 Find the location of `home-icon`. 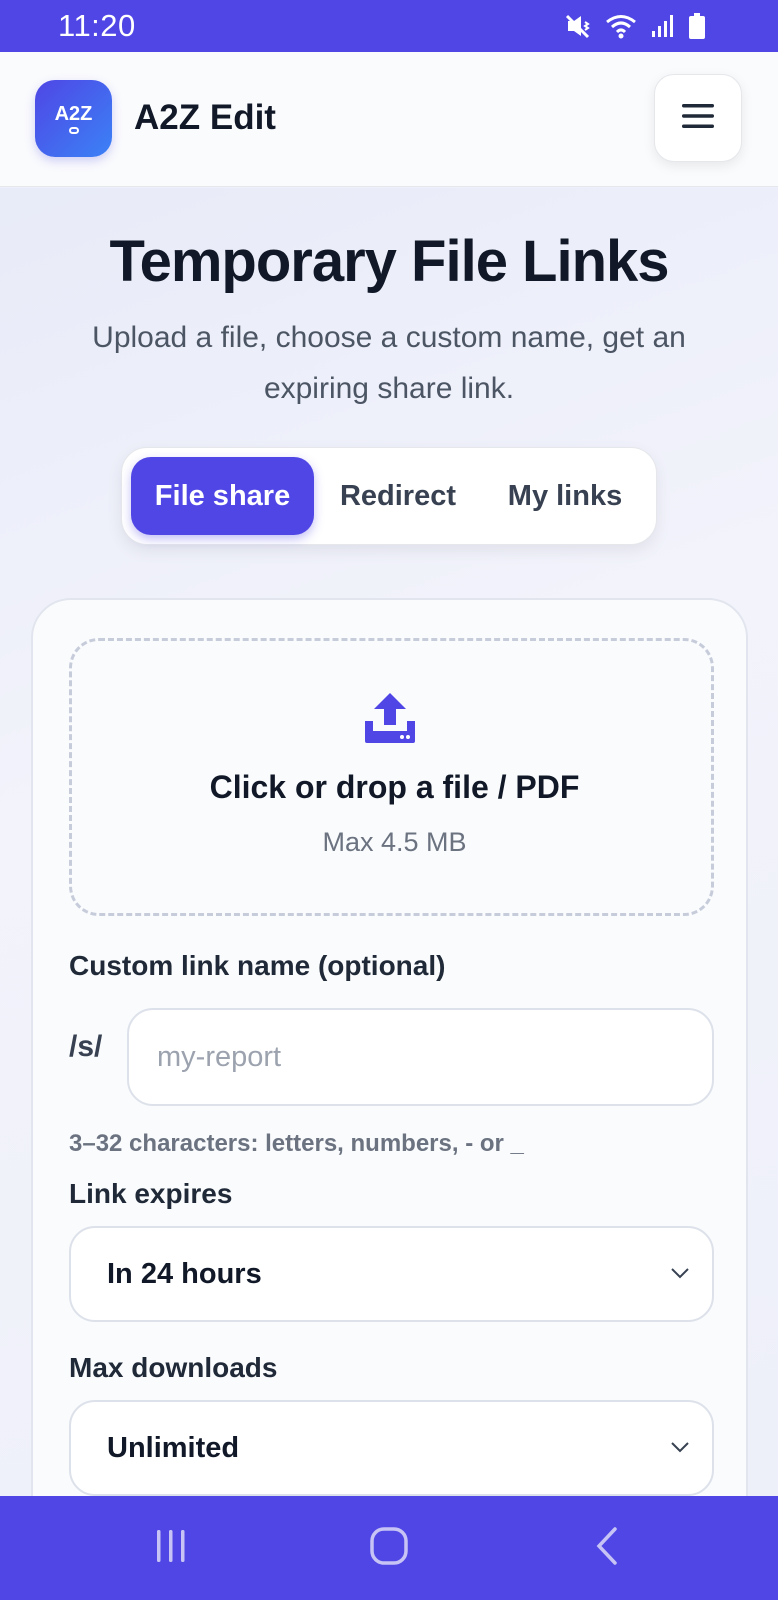

home-icon is located at coordinates (389, 1548).